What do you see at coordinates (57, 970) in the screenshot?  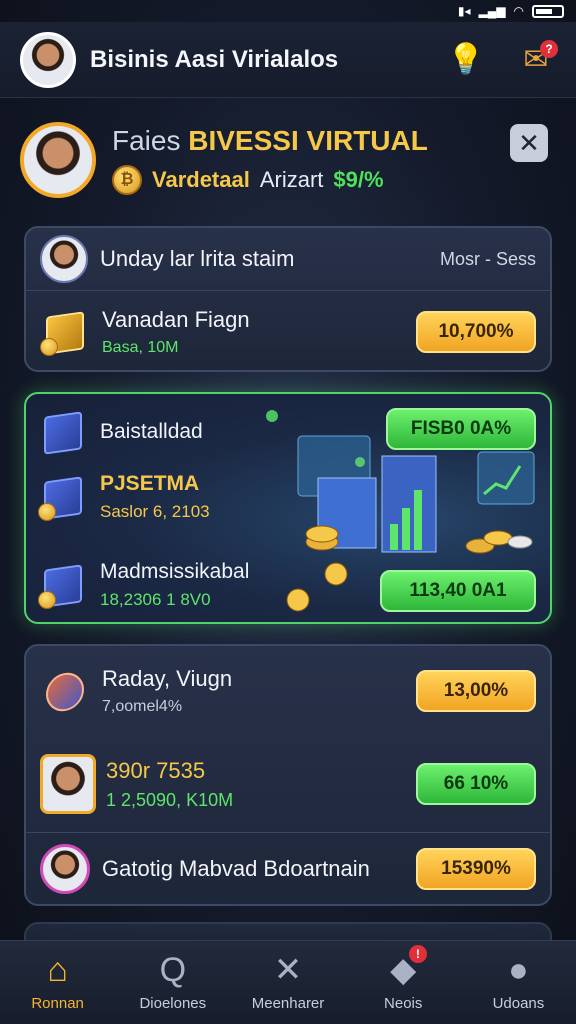 I see `home-icon: ⌂` at bounding box center [57, 970].